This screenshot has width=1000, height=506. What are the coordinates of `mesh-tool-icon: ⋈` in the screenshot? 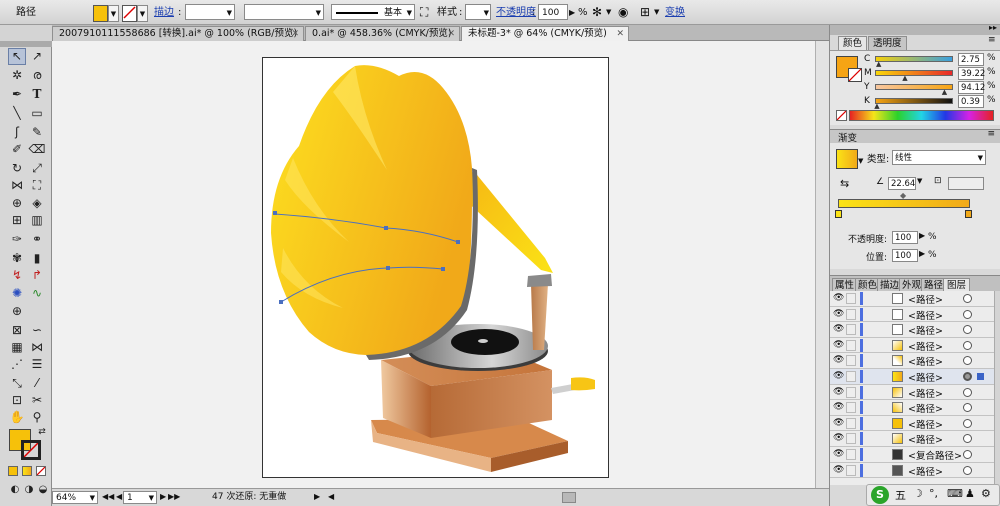 It's located at (37, 347).